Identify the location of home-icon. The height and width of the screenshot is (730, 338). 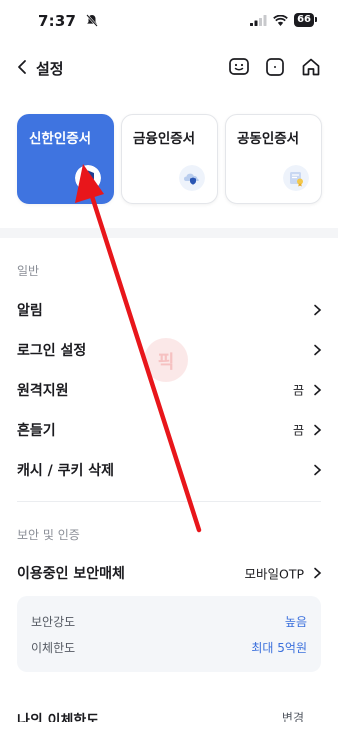
(311, 67).